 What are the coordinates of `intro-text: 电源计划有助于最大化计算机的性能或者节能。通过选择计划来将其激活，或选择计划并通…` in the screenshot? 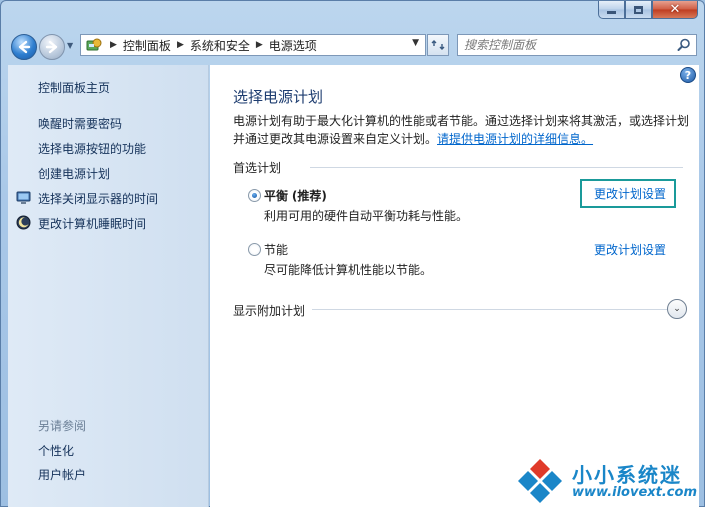 It's located at (463, 130).